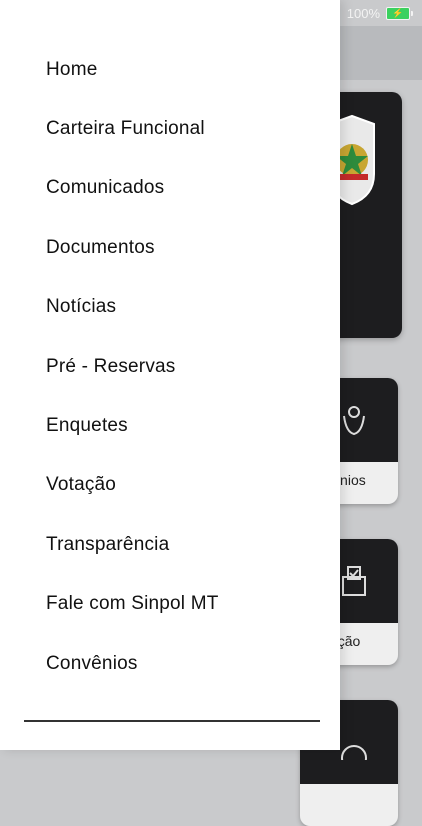 This screenshot has width=422, height=826. I want to click on ballot-box-icon, so click(354, 581).